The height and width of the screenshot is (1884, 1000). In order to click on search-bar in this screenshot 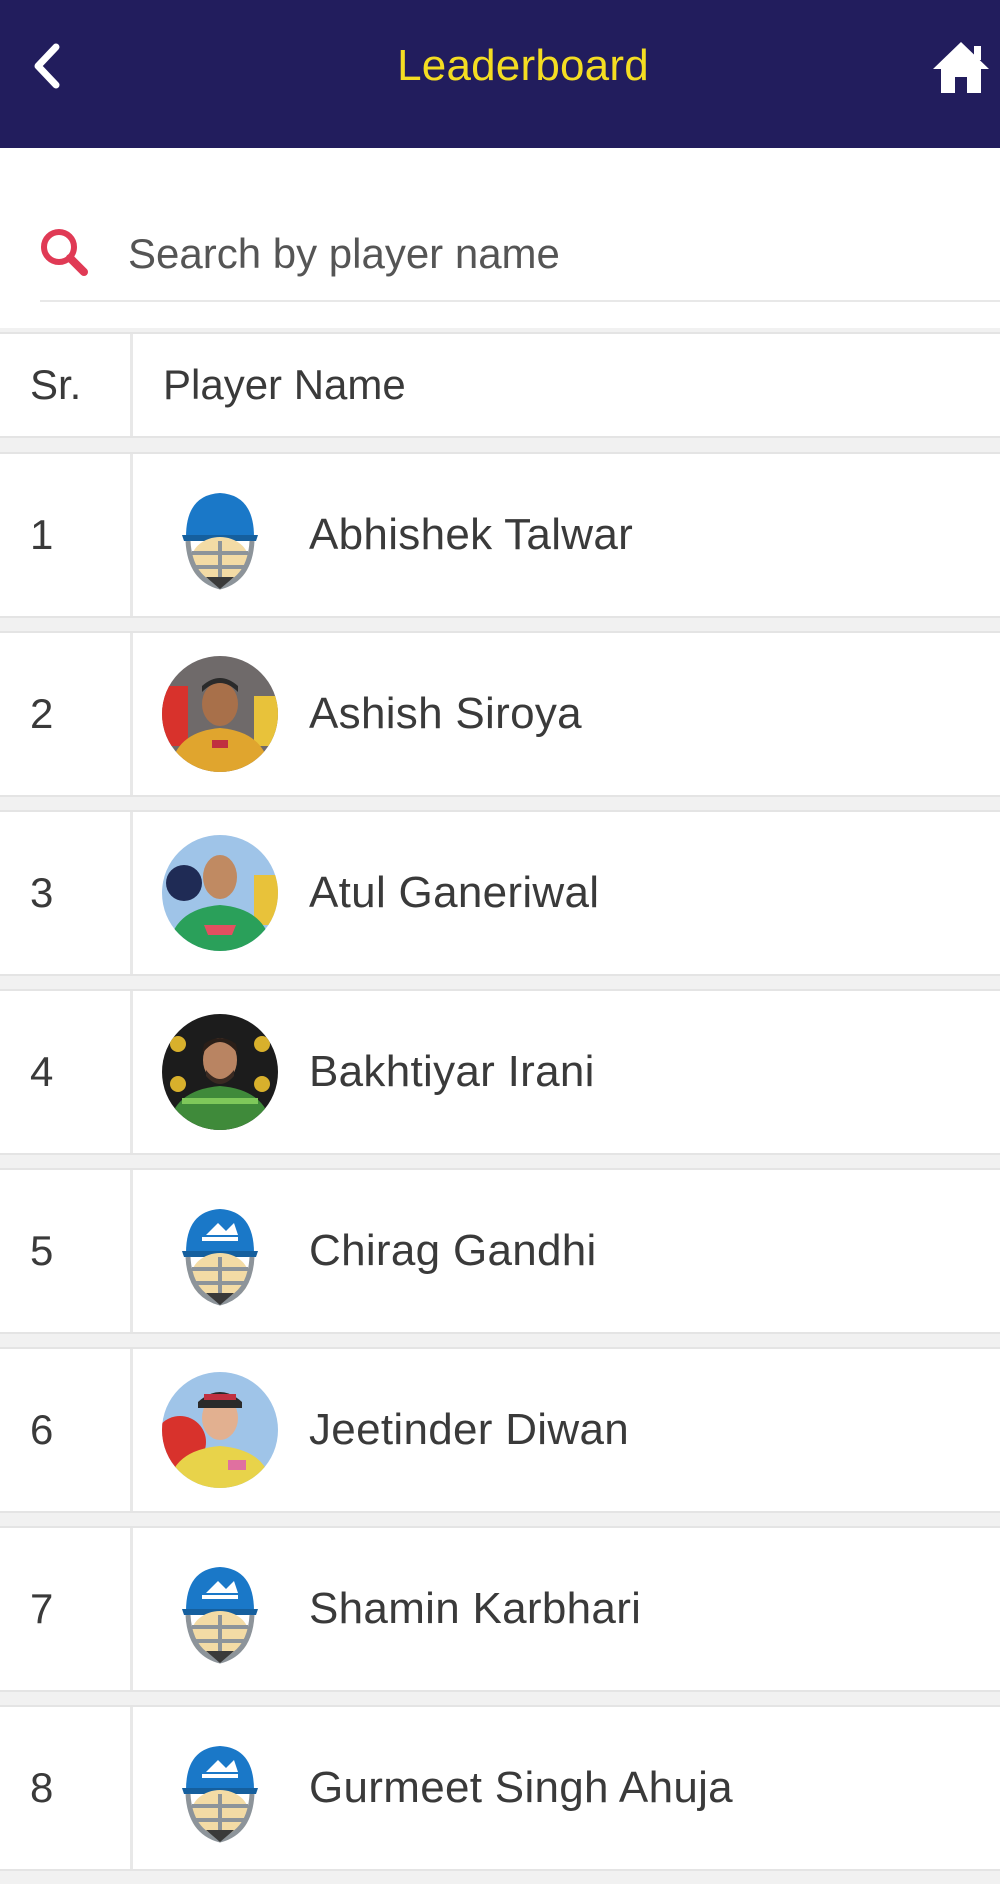, I will do `click(500, 238)`.